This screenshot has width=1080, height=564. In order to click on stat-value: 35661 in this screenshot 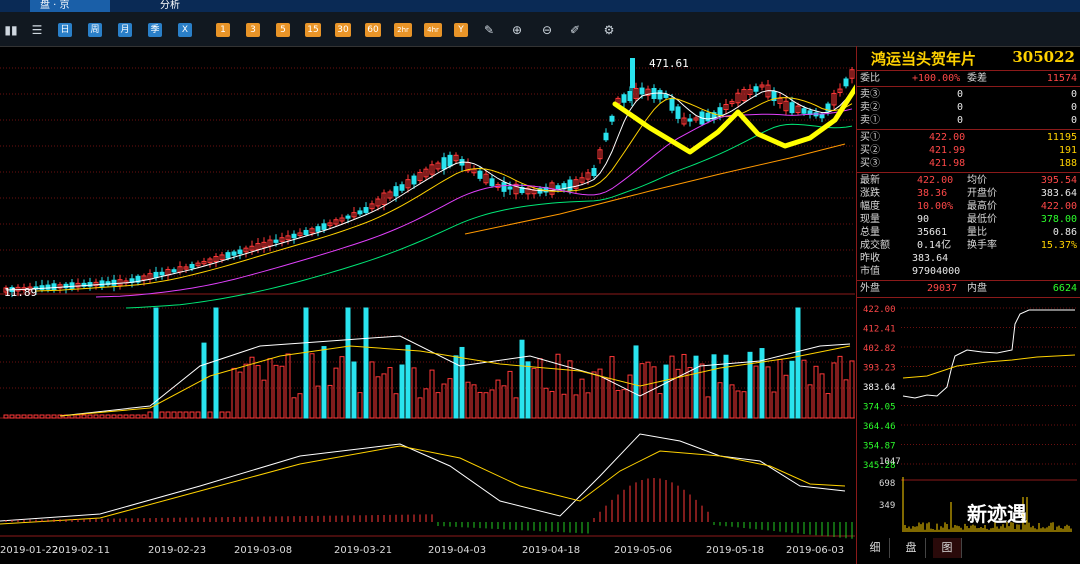, I will do `click(932, 232)`.